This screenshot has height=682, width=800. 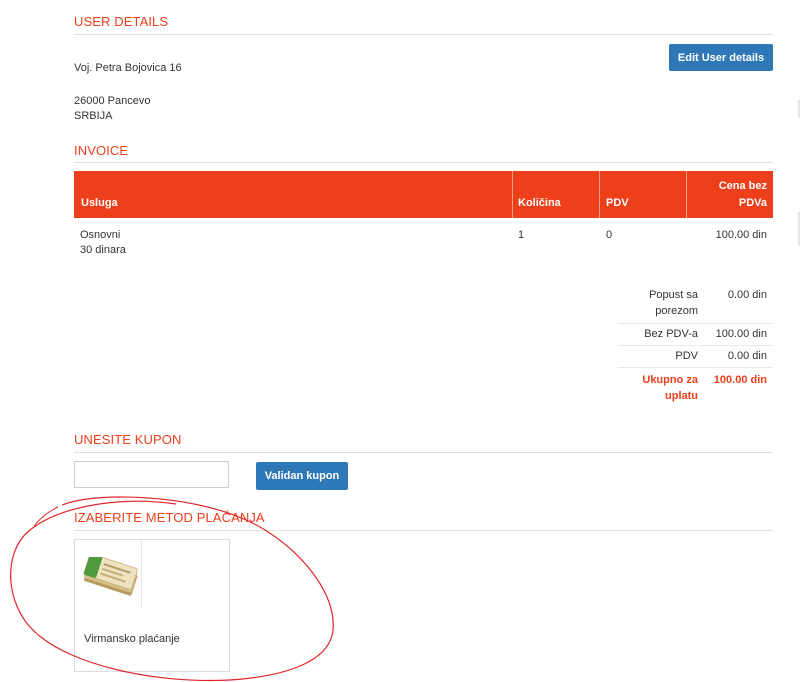 I want to click on bank-transfer-card-icon, so click(x=110, y=576).